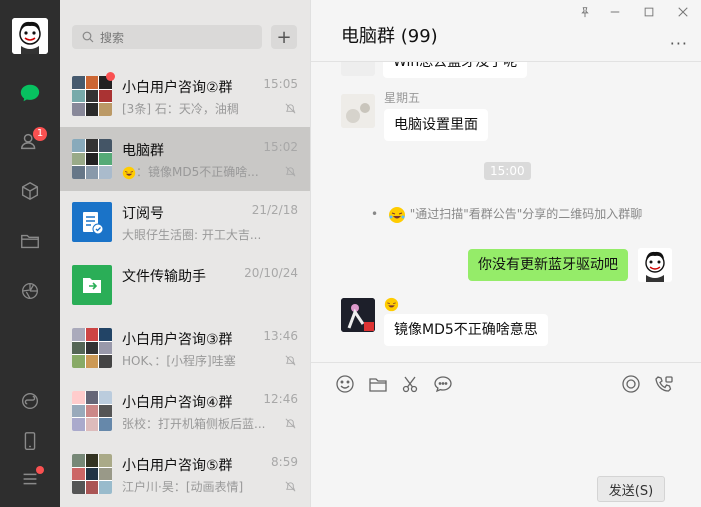  I want to click on conversation-name: 小白用户咨询⑤群, so click(177, 466).